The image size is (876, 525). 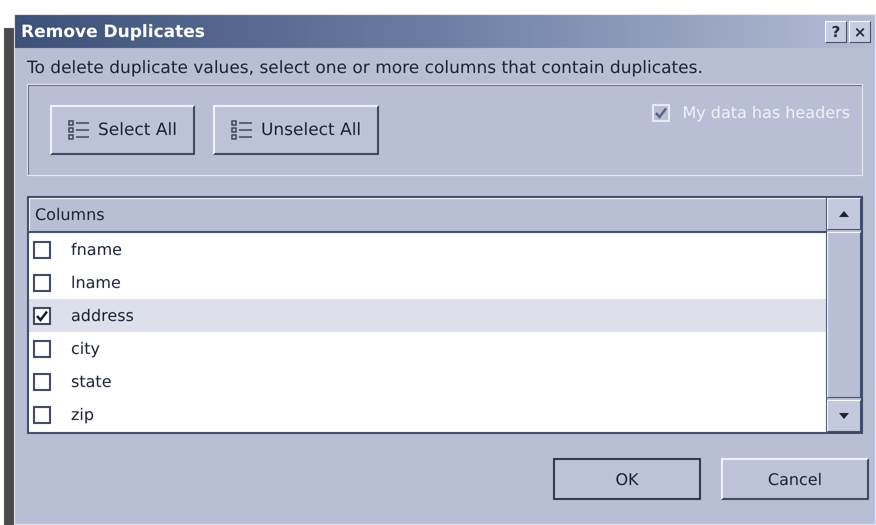 I want to click on scroll-up-button, so click(x=844, y=214).